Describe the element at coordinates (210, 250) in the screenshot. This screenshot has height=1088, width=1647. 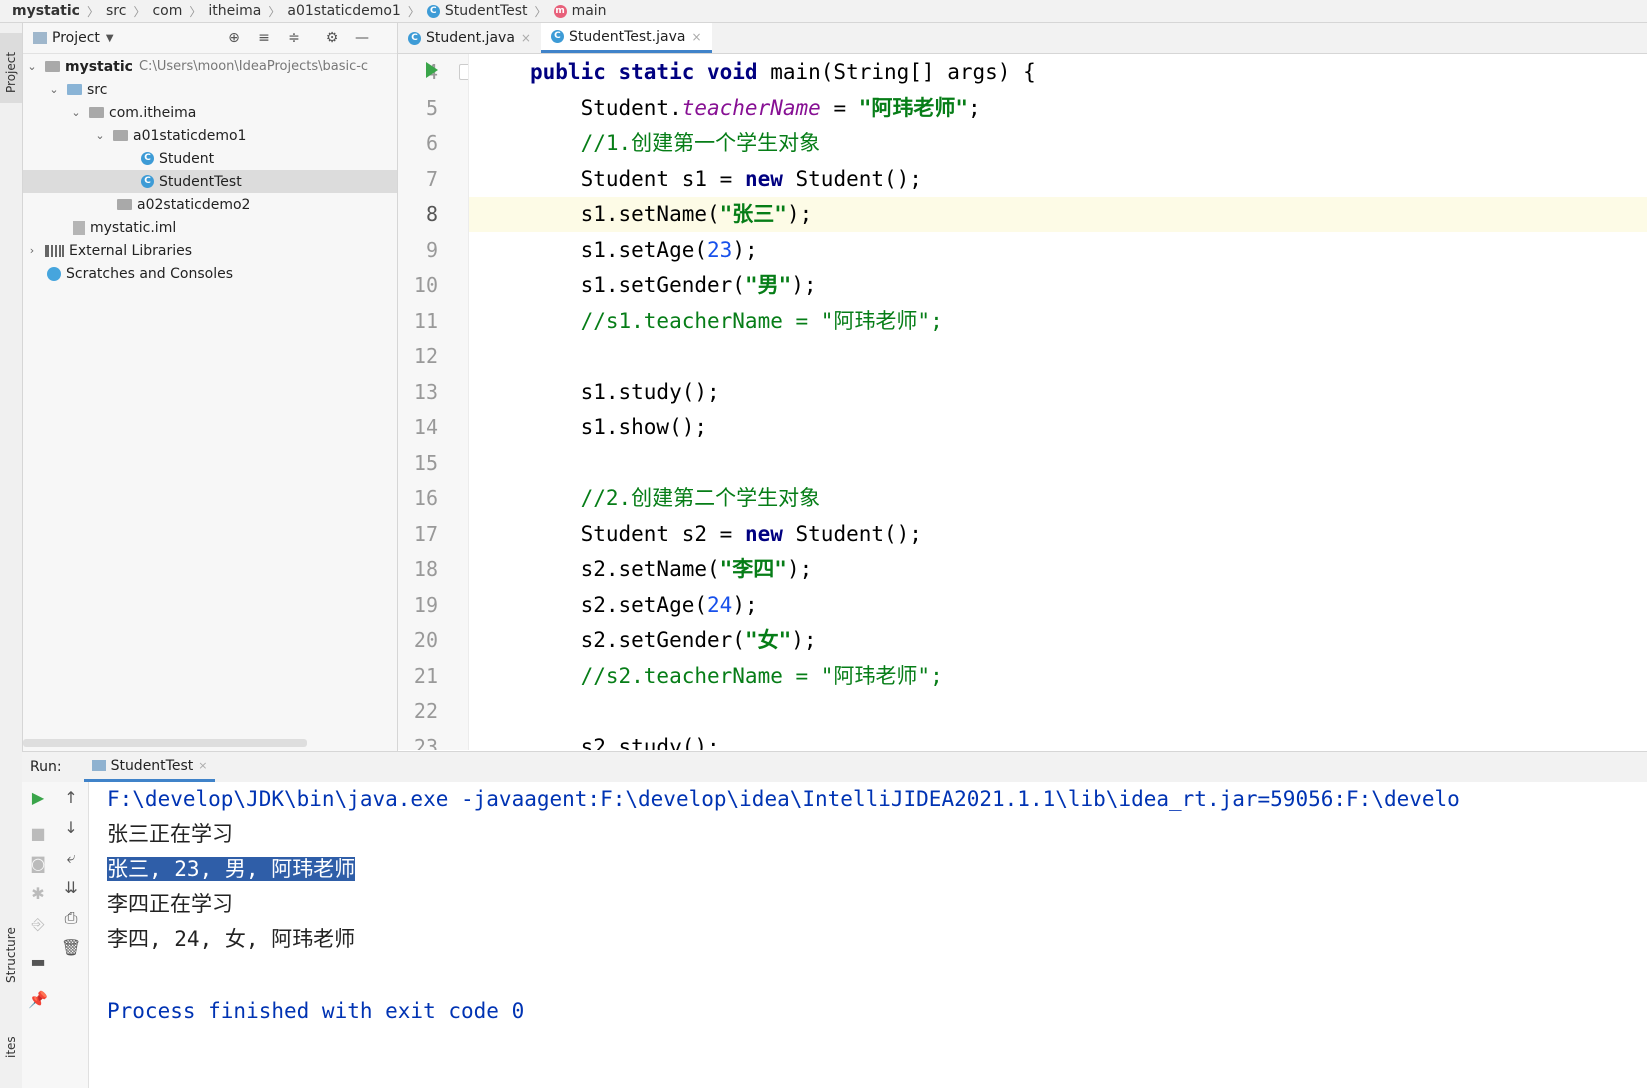
I see `tree-item-external-libraries: › External Libraries` at that location.